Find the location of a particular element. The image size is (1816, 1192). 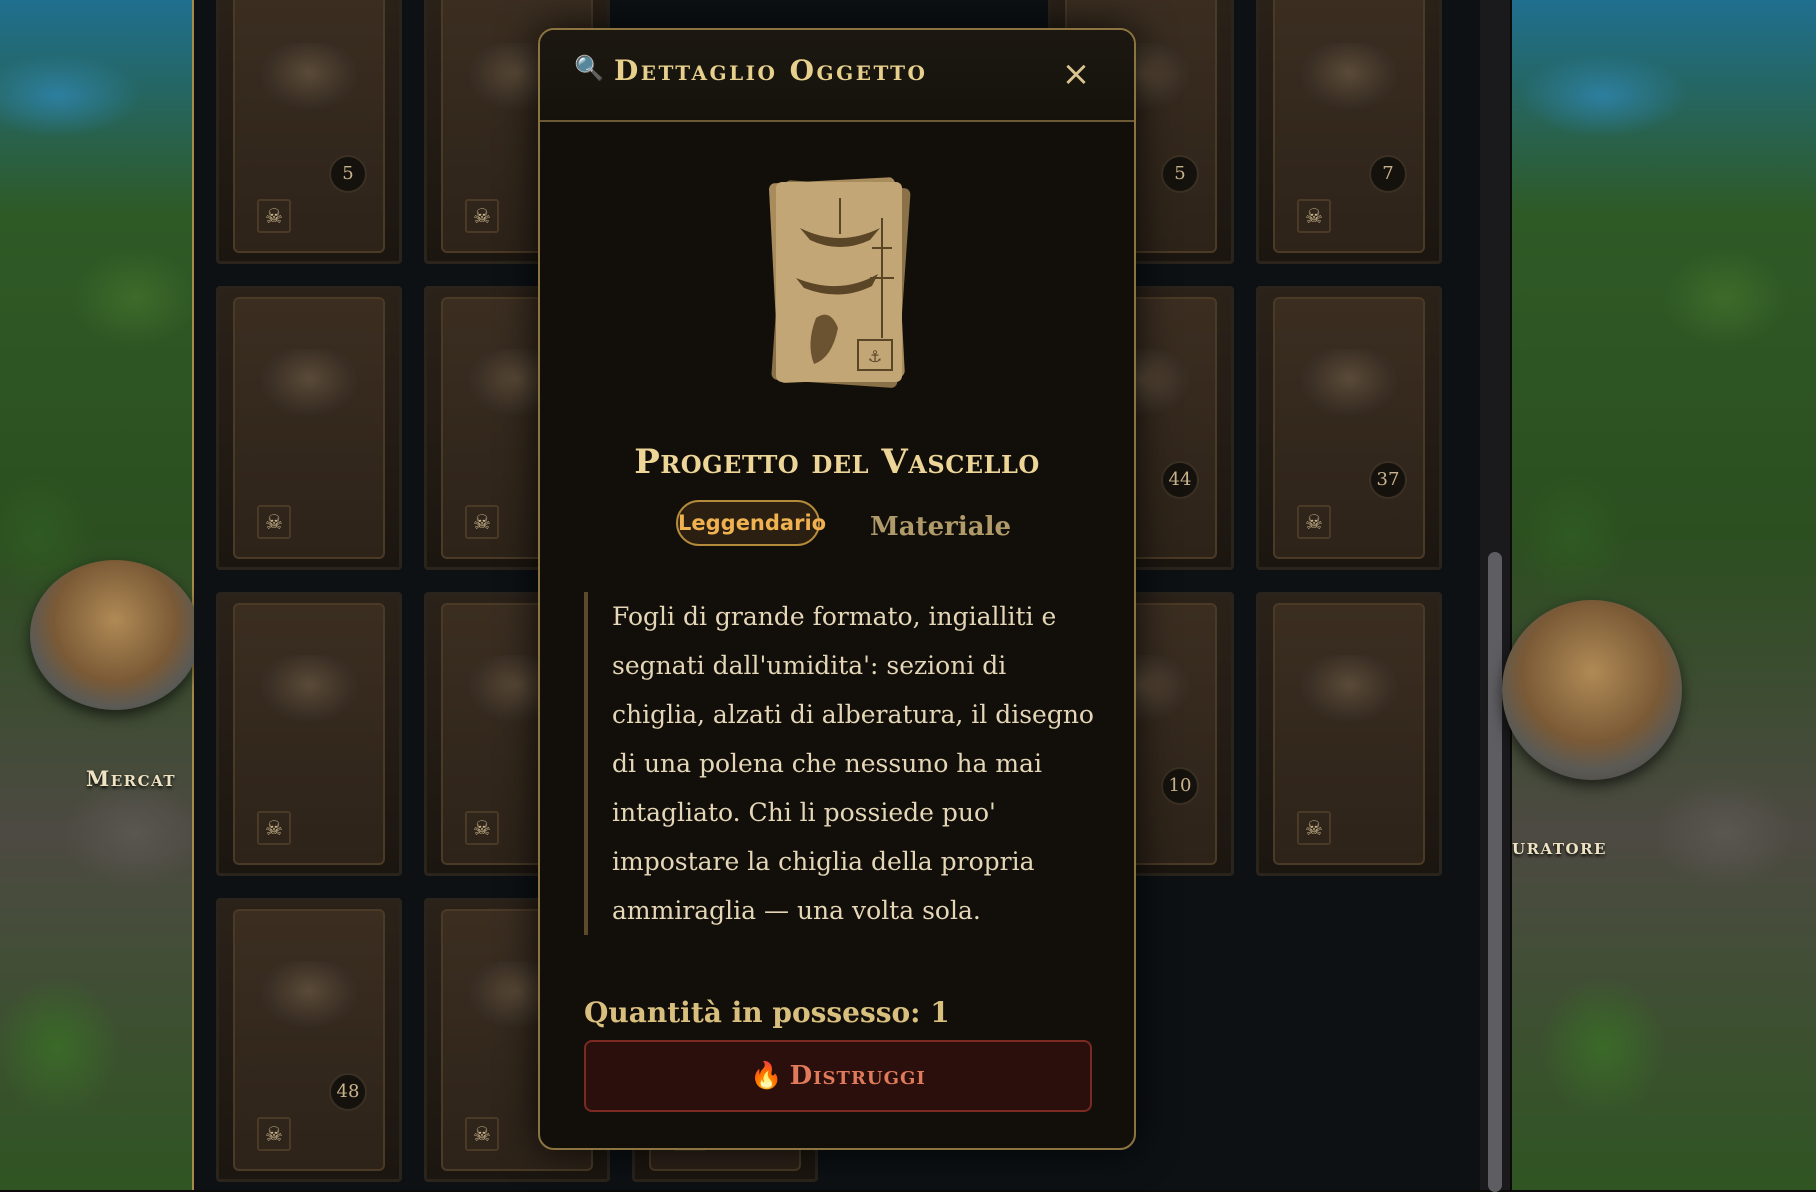

scrollbar-thumb is located at coordinates (1495, 872).